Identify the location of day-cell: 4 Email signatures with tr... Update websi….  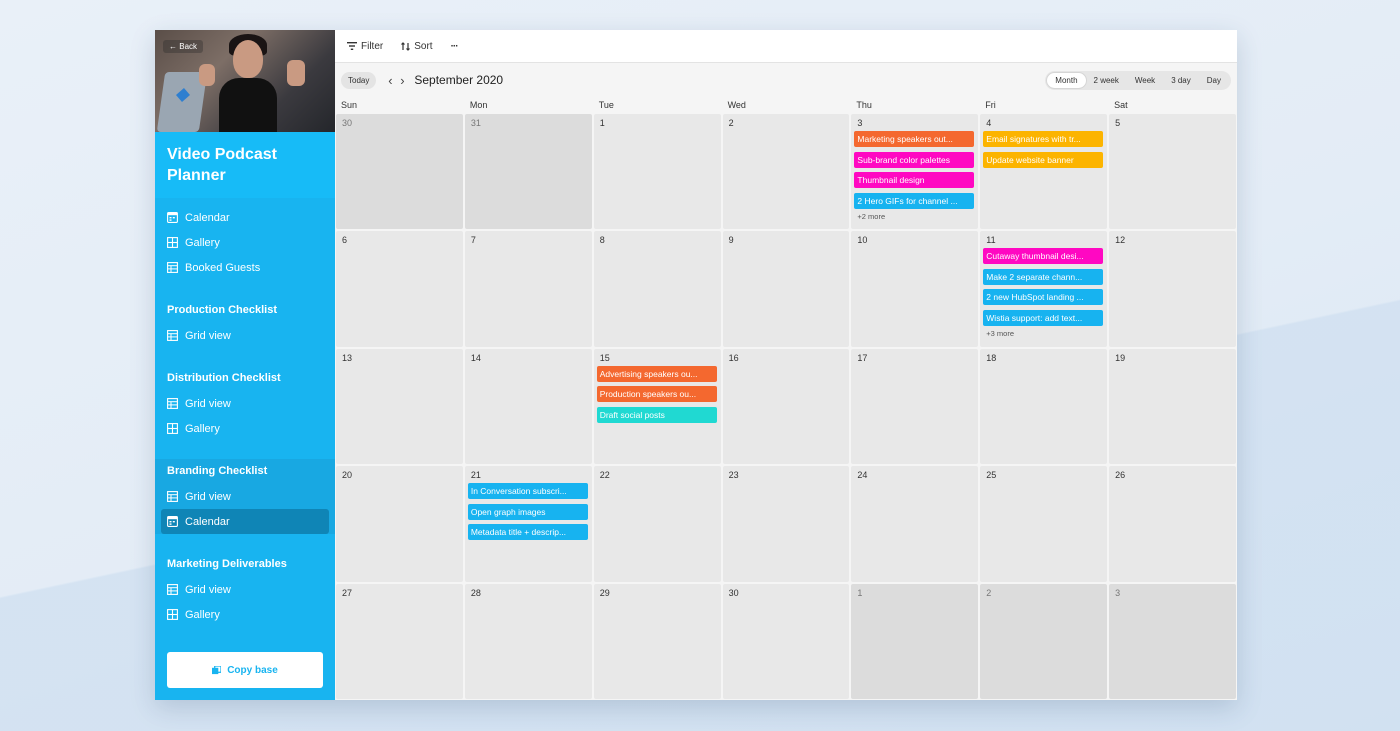
(1044, 172).